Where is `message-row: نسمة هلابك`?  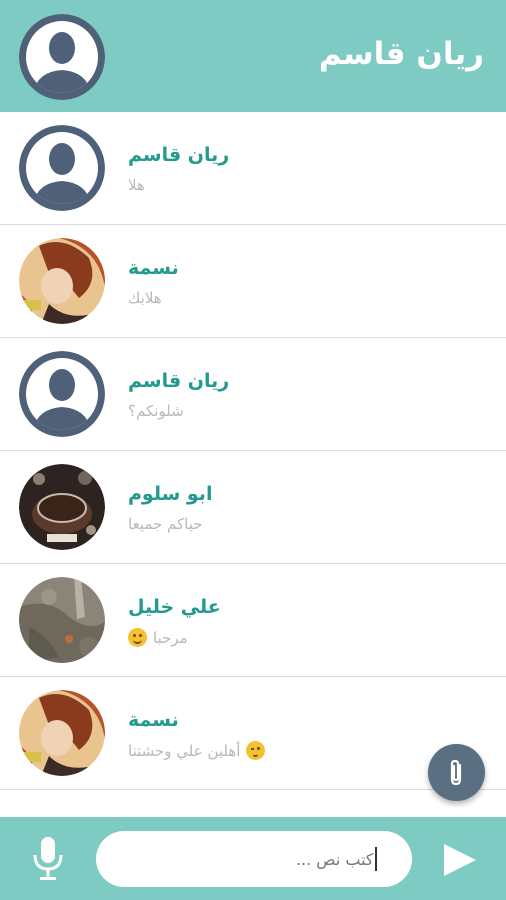 message-row: نسمة هلابك is located at coordinates (253, 281).